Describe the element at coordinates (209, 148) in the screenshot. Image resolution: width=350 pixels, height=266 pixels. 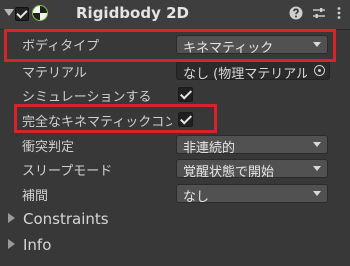
I see `collision-detection-value: 非連続的` at that location.